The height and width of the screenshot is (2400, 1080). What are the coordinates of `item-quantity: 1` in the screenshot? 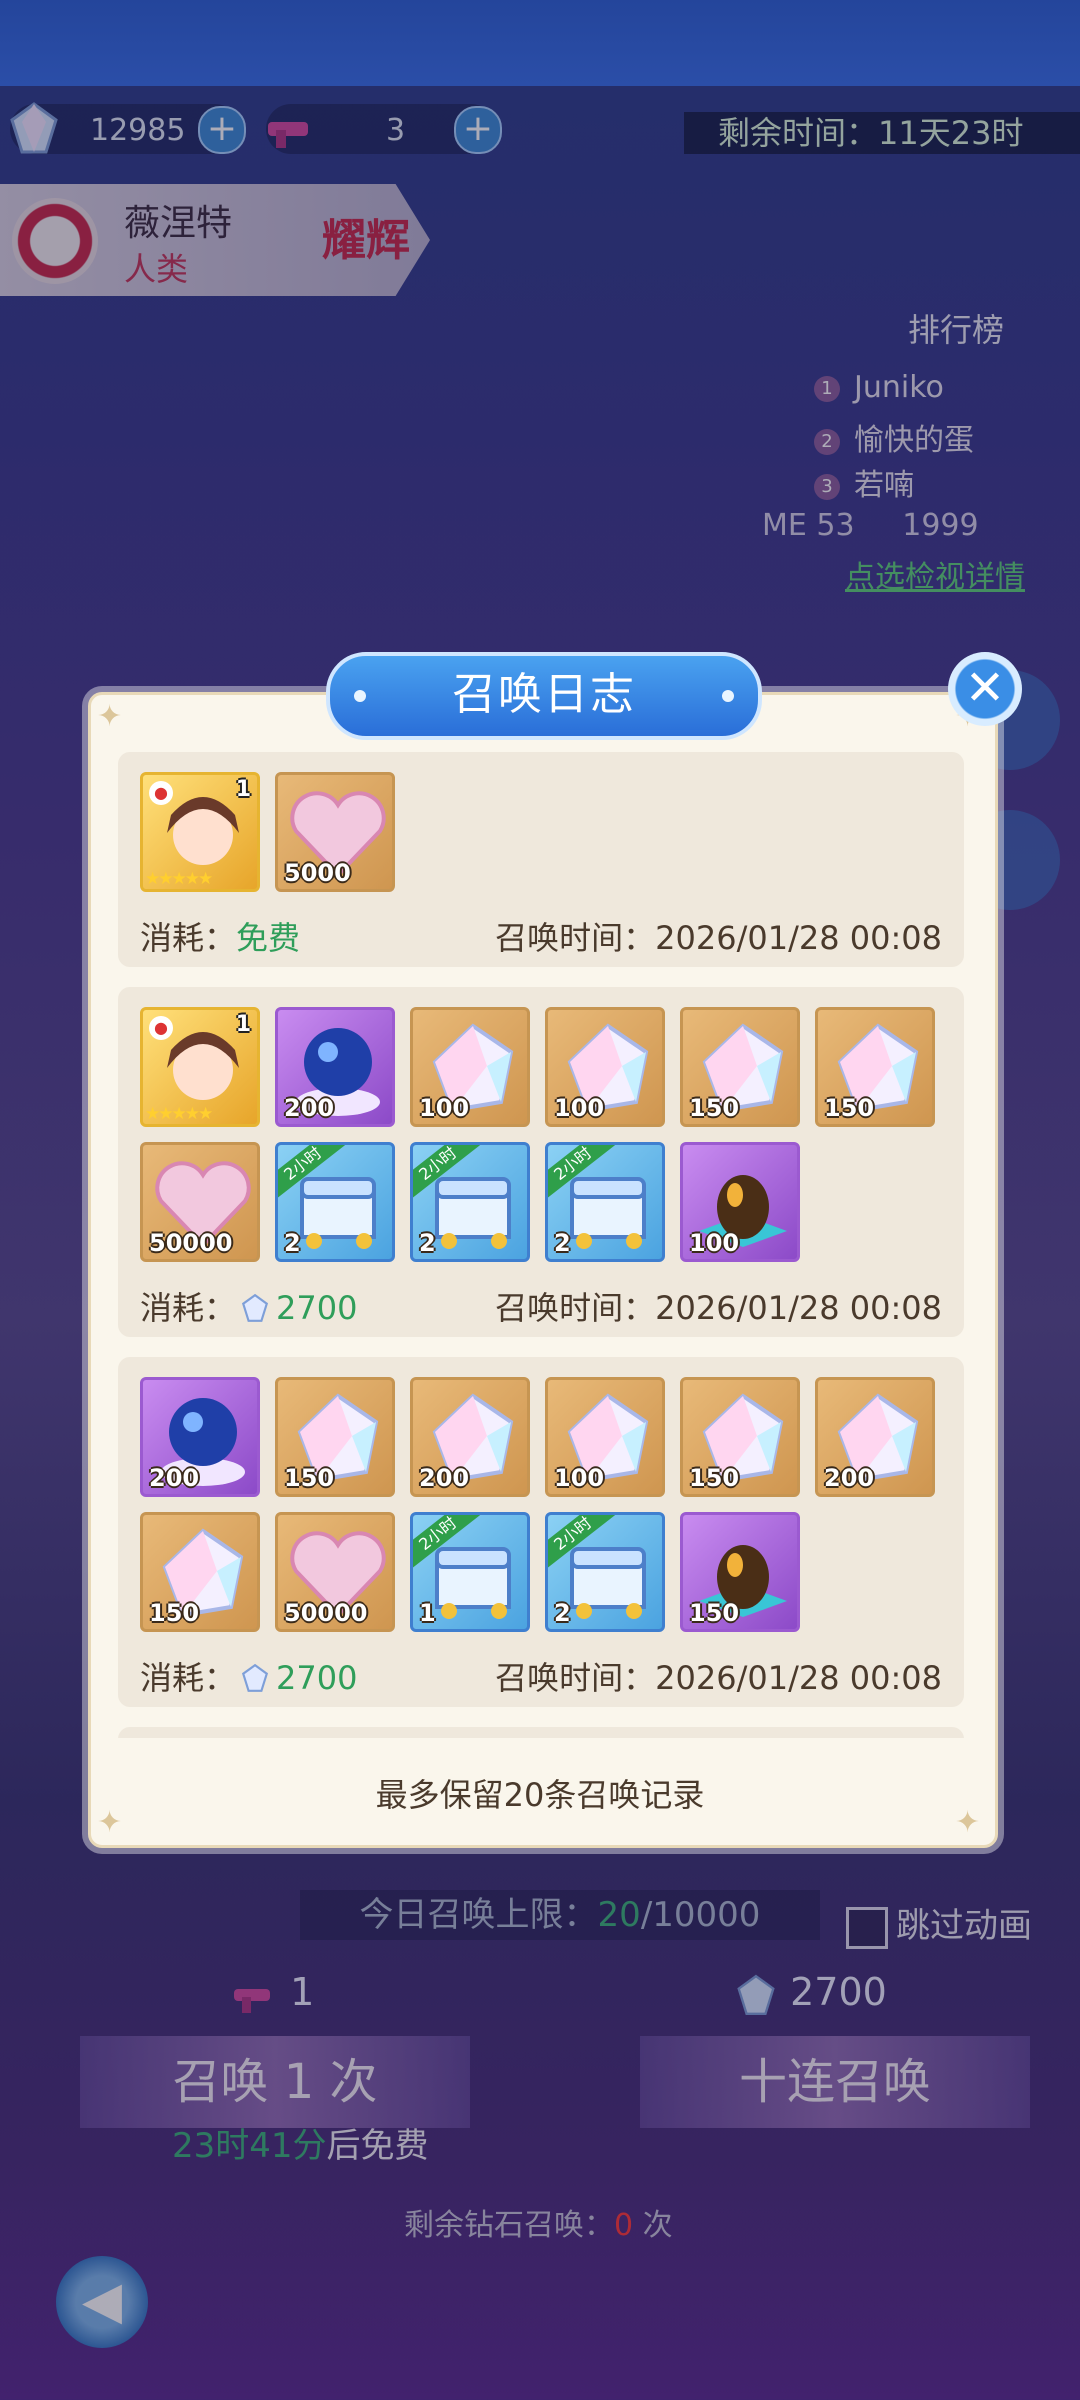 It's located at (427, 1613).